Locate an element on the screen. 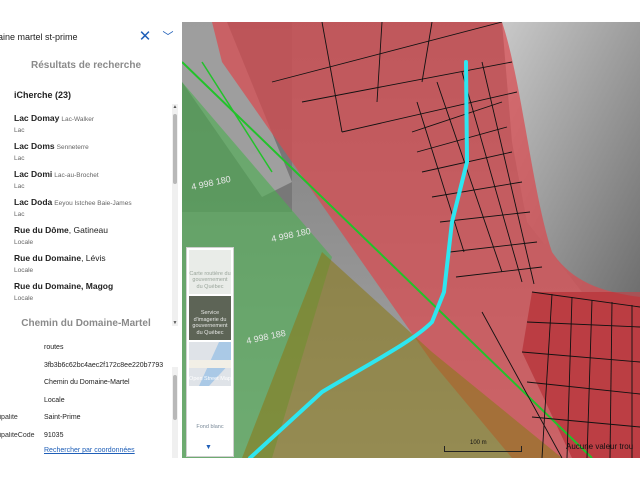  chevron-down-icon: ▼ is located at coordinates (208, 447).